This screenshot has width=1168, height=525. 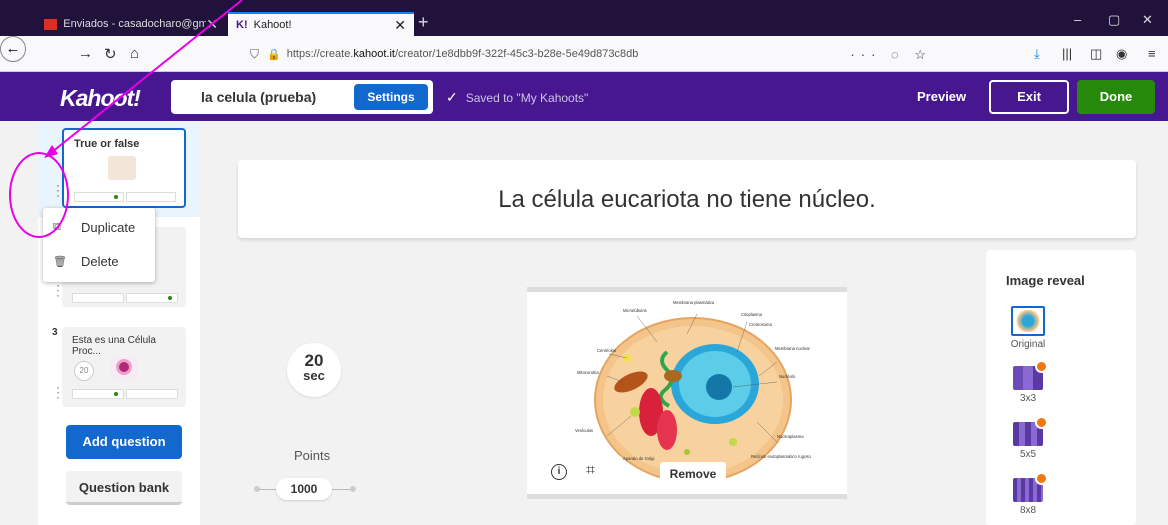 What do you see at coordinates (110, 54) in the screenshot?
I see `reload-button: ↻` at bounding box center [110, 54].